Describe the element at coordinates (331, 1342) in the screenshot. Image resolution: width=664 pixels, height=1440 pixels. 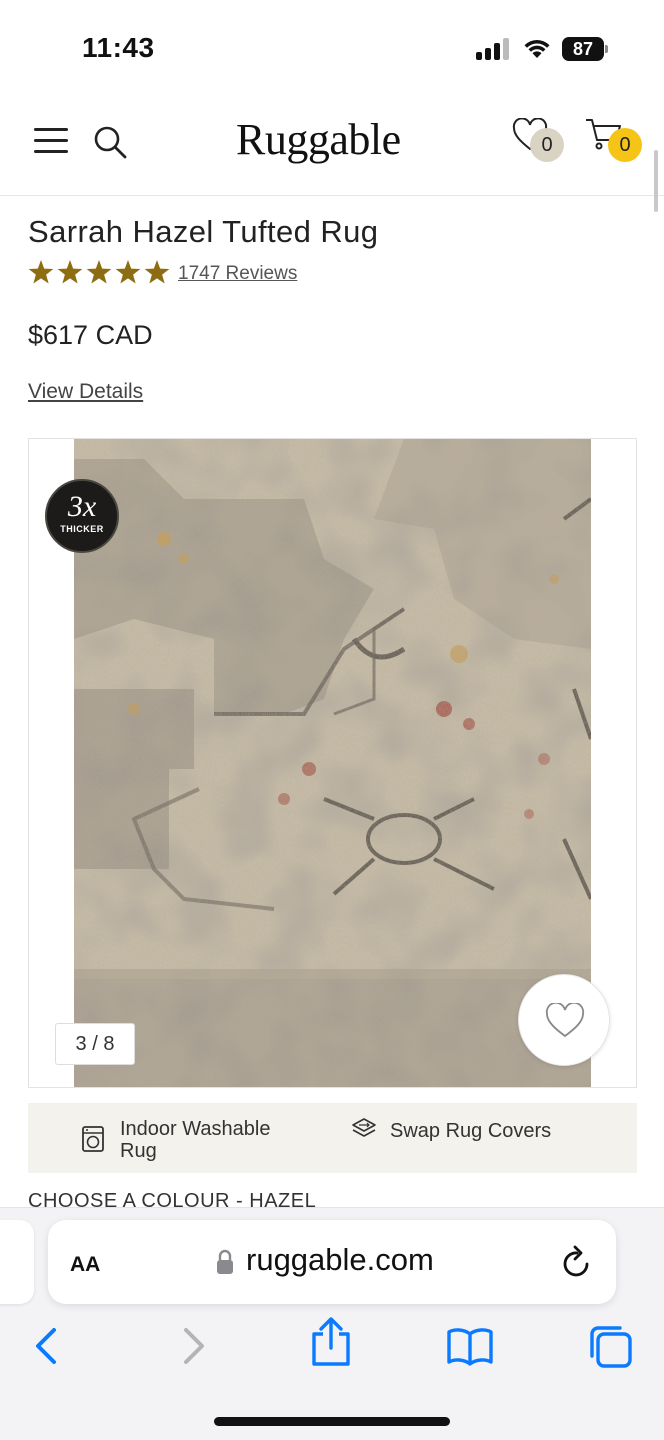
I see `share-icon` at that location.